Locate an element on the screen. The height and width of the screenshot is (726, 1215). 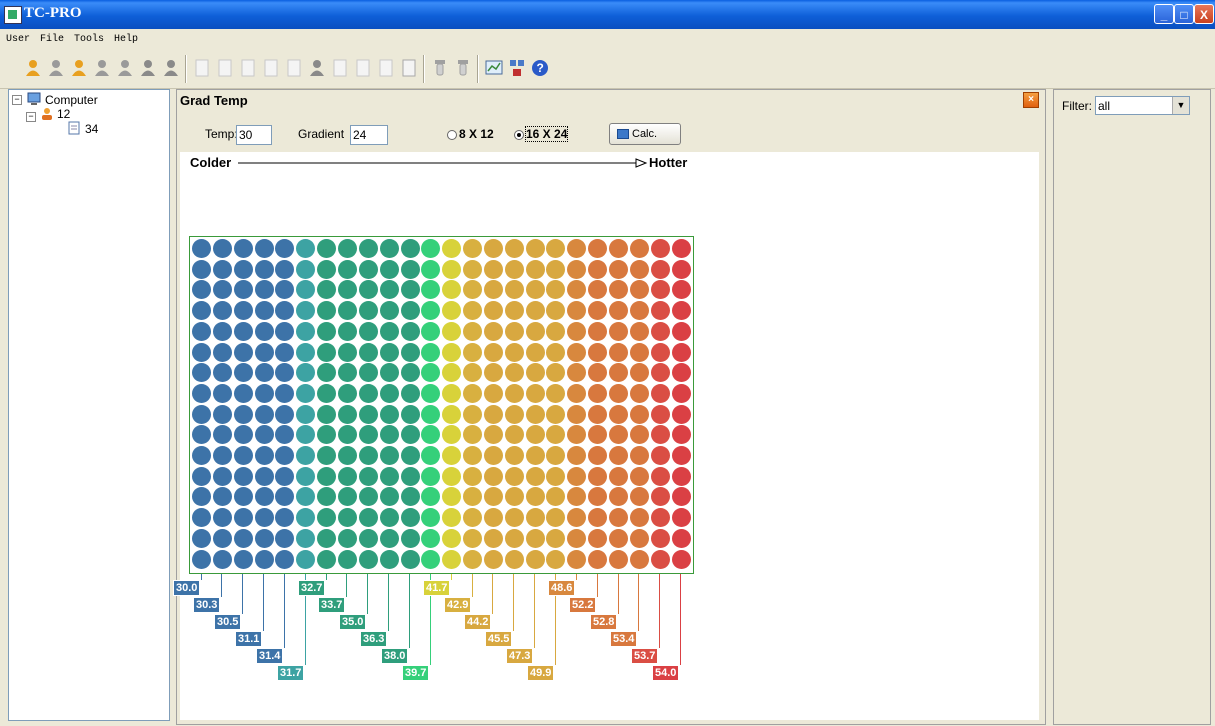
doc-icon is located at coordinates (225, 68).